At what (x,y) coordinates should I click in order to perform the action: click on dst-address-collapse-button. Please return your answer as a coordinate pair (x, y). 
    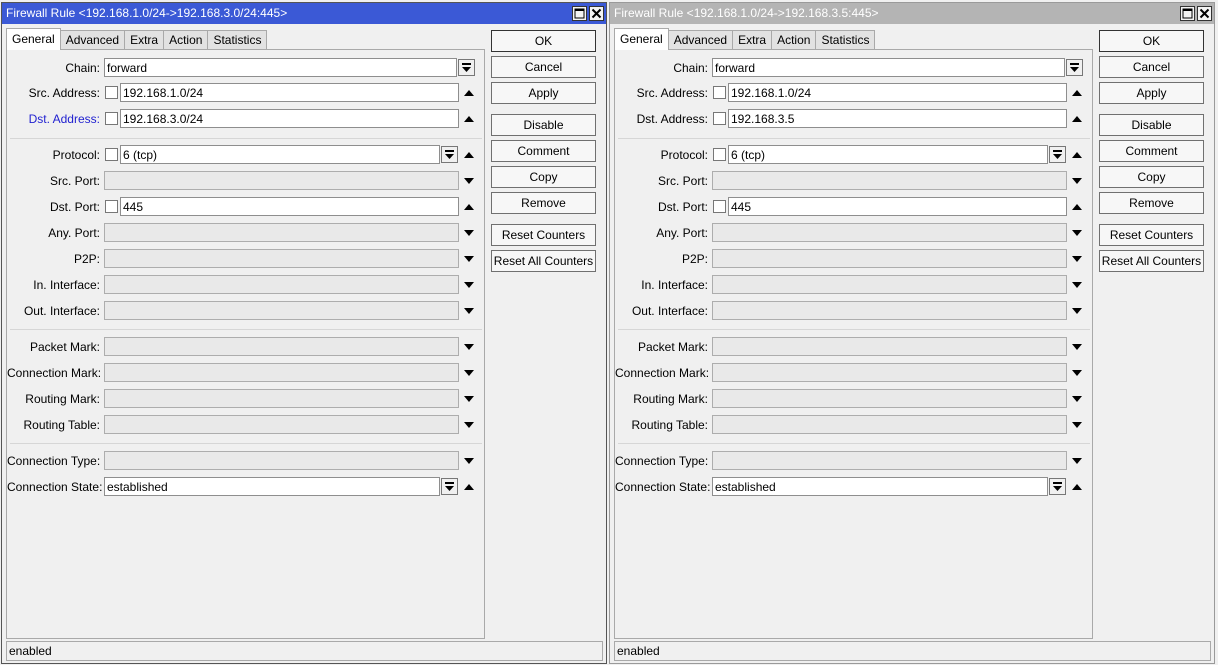
    Looking at the image, I should click on (1077, 119).